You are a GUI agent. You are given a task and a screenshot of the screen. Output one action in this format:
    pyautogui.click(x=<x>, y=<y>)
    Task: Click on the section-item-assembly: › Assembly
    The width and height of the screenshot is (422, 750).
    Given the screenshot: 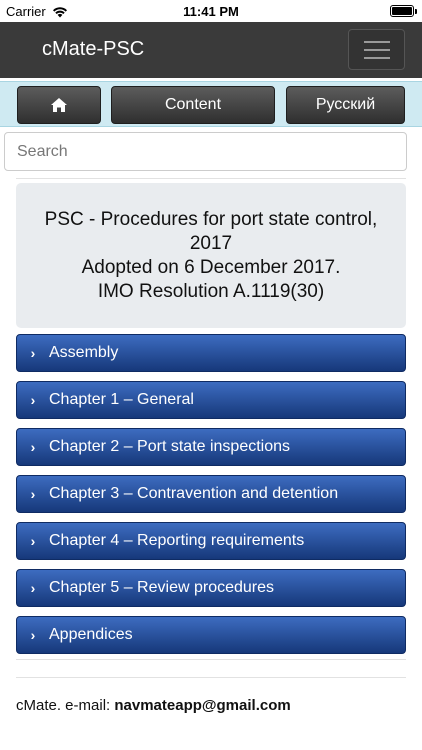 What is the action you would take?
    pyautogui.click(x=211, y=353)
    